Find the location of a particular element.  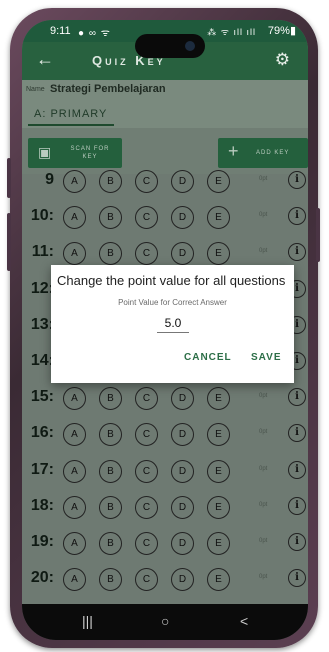

question-row: 17: A B C D E 0pt i is located at coordinates (165, 471).